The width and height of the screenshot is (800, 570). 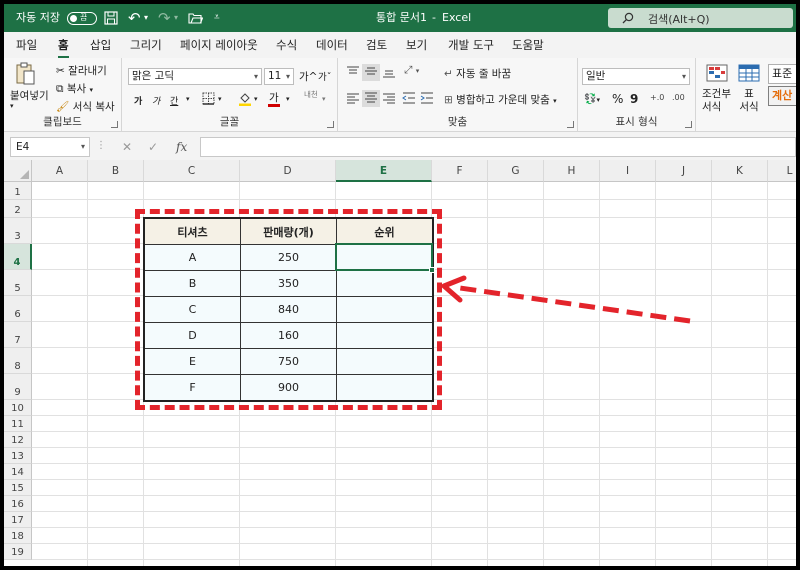 I want to click on row-header-7: 7, so click(x=18, y=335).